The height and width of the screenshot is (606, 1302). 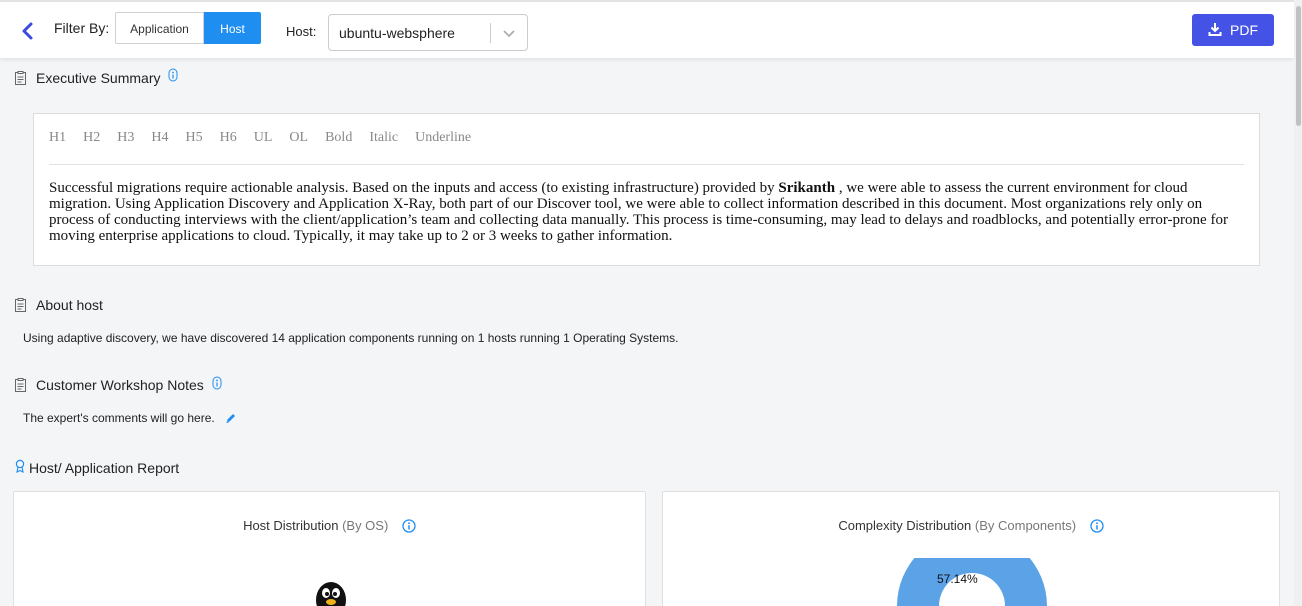 I want to click on editor-divider, so click(x=646, y=164).